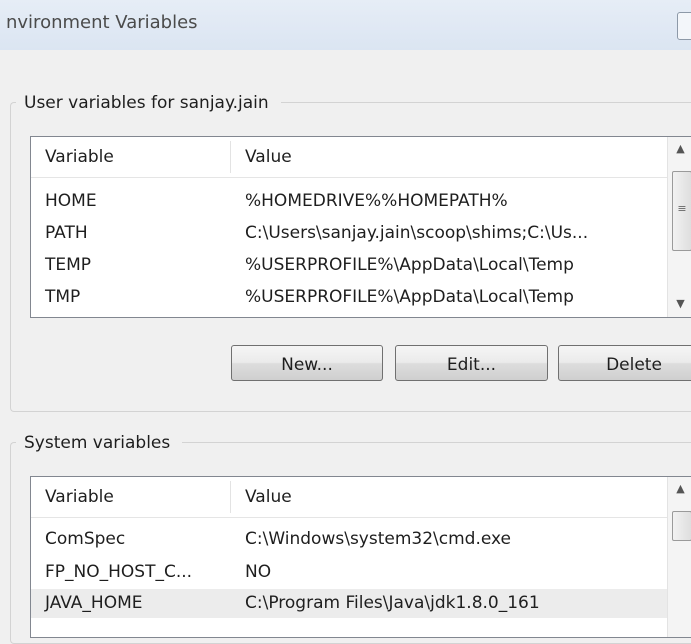  What do you see at coordinates (681, 526) in the screenshot?
I see `scroll-thumb` at bounding box center [681, 526].